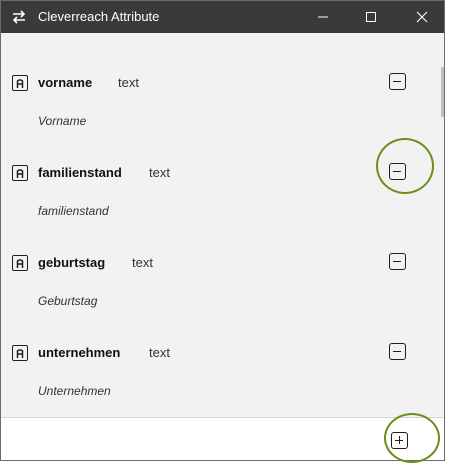 This screenshot has width=466, height=463. I want to click on attribute-label: Unternehmen, so click(74, 391).